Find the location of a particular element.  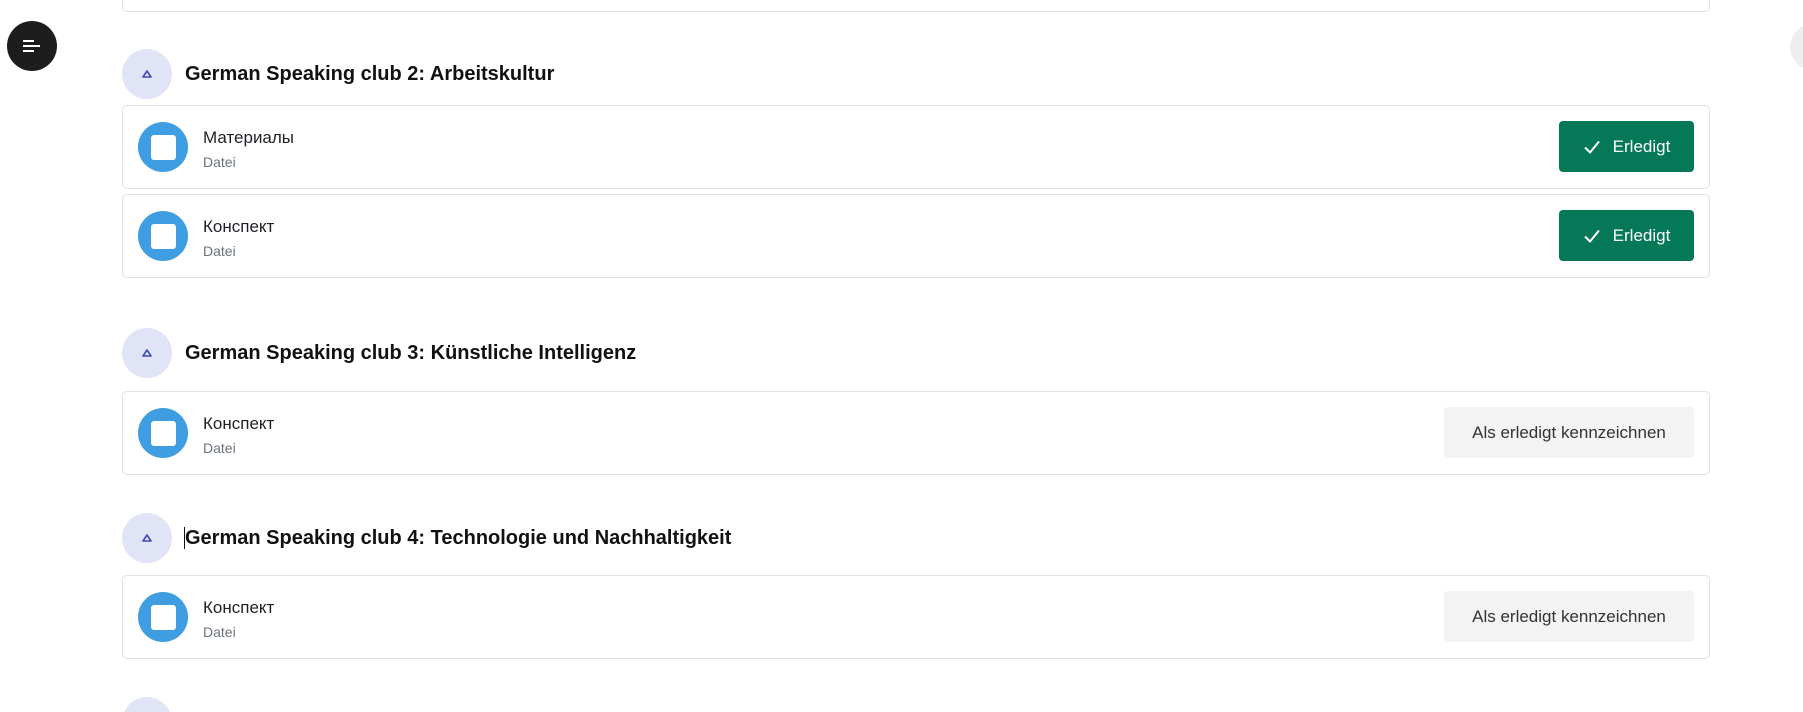

activity-name-link: Материалы is located at coordinates (248, 138).